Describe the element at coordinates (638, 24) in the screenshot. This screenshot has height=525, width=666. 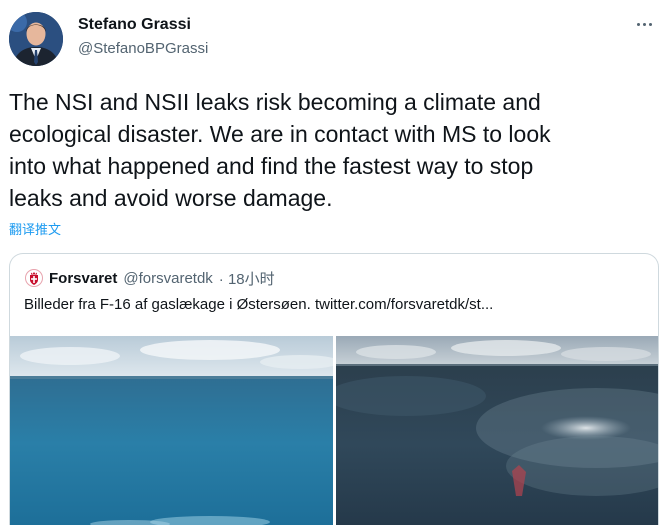
I see `more-horizontal-icon` at that location.